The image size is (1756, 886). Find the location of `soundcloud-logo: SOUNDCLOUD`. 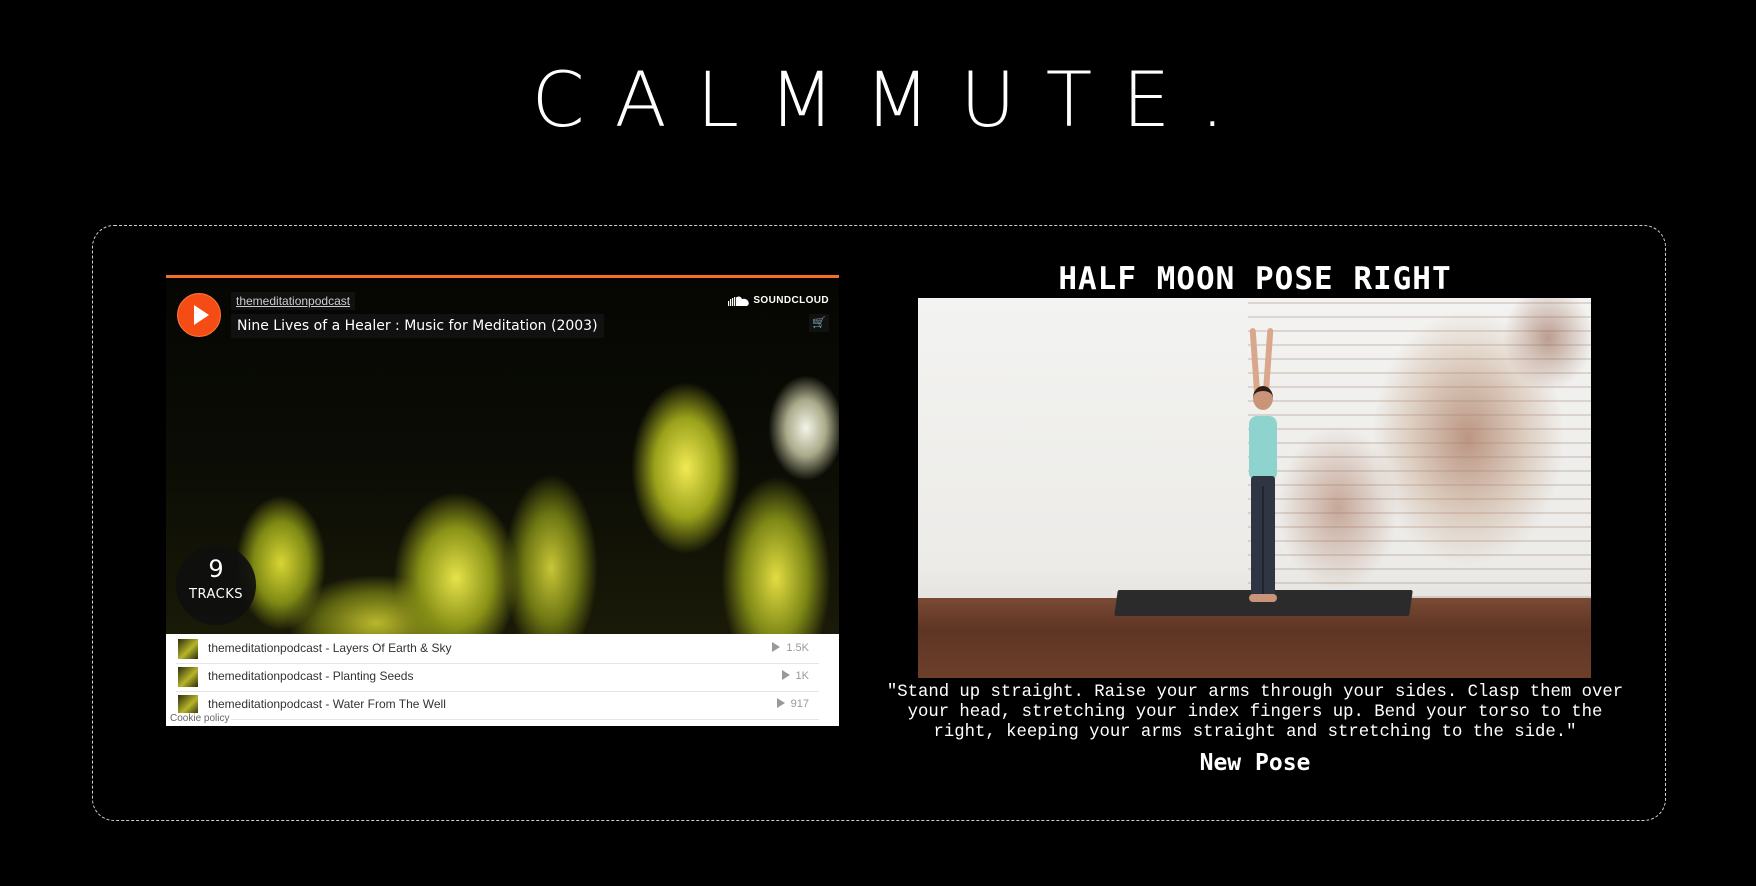

soundcloud-logo: SOUNDCLOUD is located at coordinates (778, 300).